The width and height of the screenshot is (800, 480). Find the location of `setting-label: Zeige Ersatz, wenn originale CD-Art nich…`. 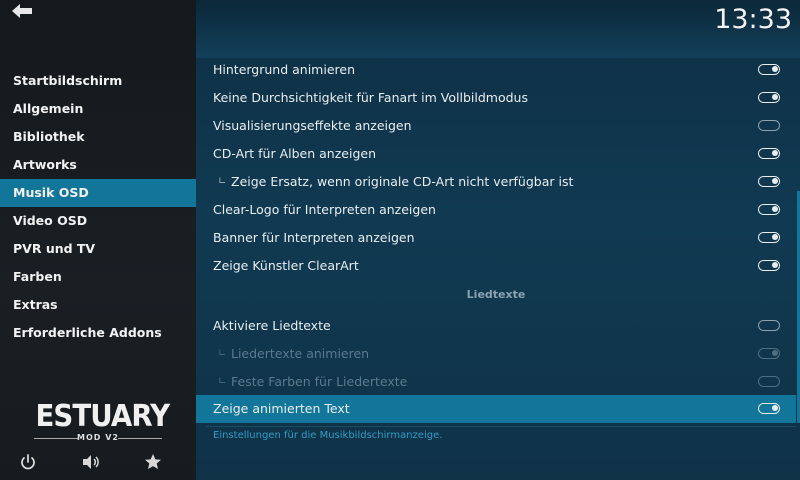

setting-label: Zeige Ersatz, wenn originale CD-Art nich… is located at coordinates (402, 181).